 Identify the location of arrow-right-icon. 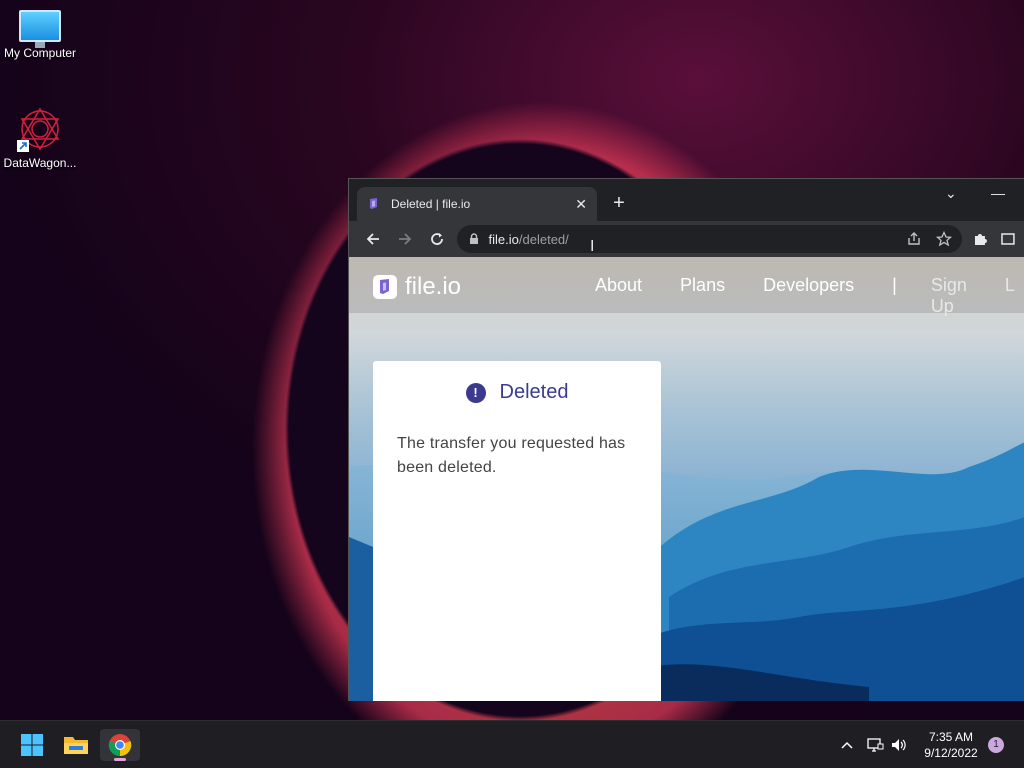
(405, 239).